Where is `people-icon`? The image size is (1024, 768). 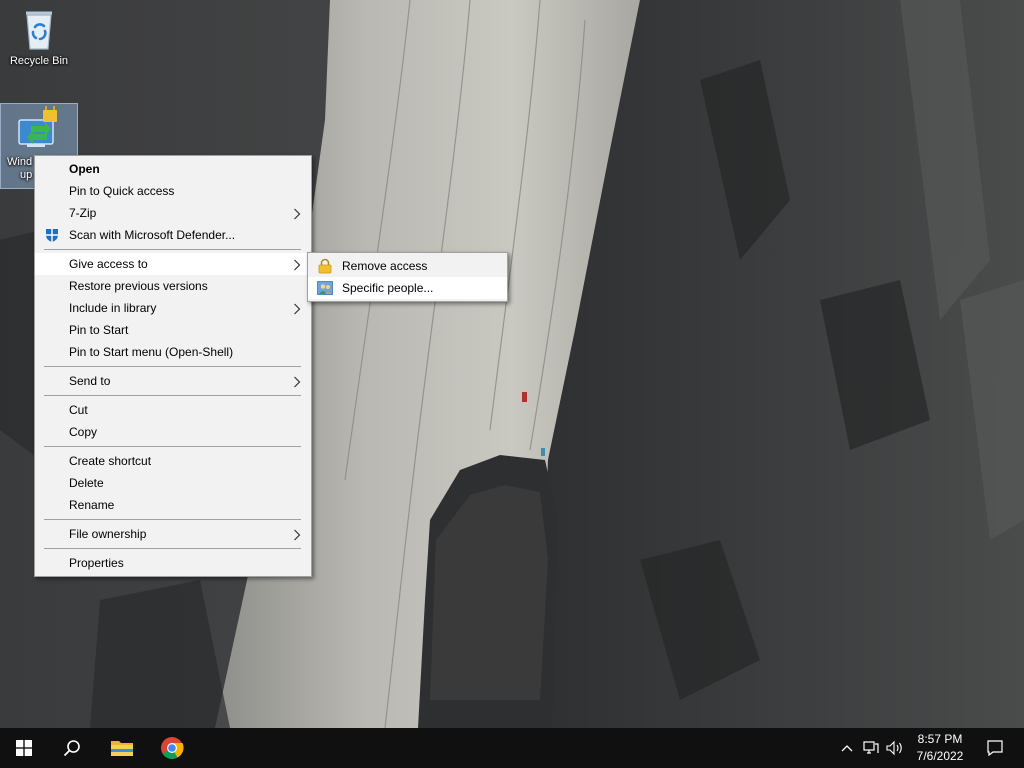
people-icon is located at coordinates (325, 288).